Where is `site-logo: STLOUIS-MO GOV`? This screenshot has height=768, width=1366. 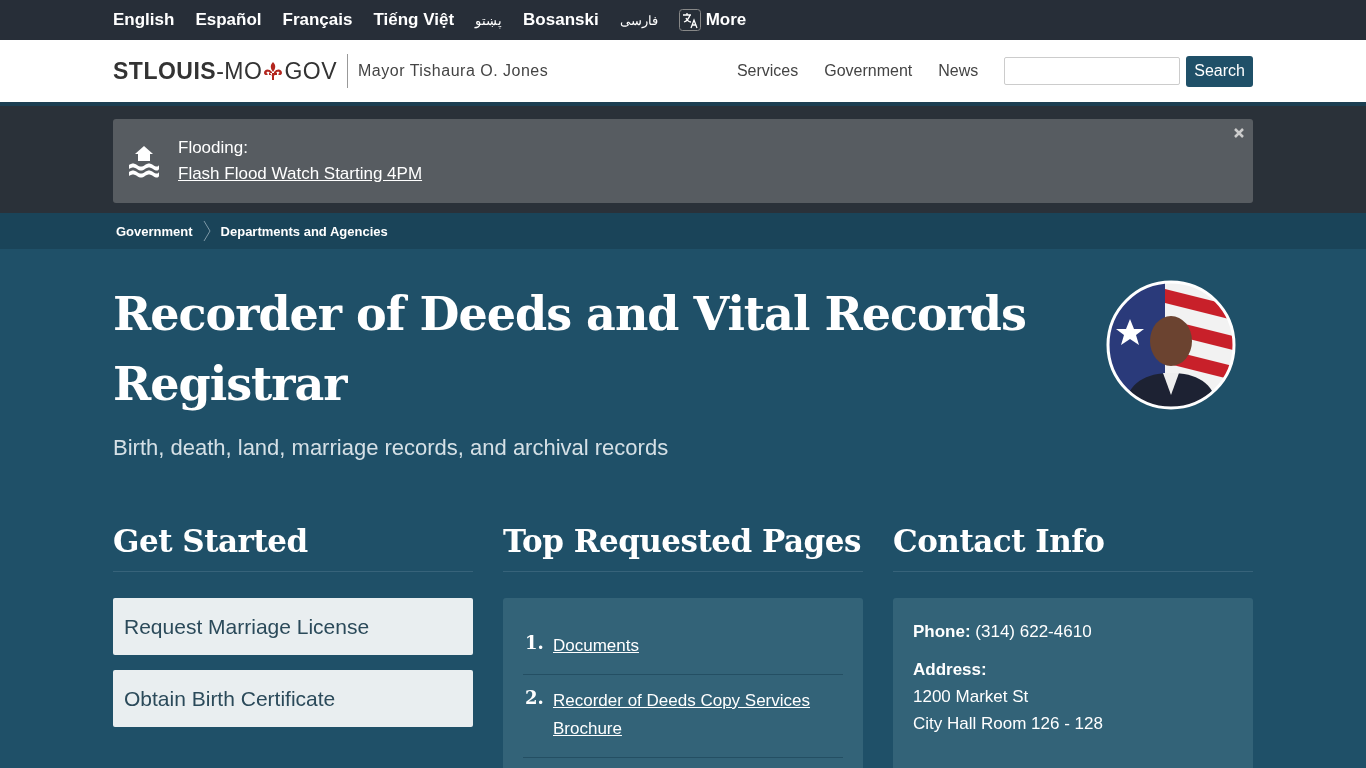
site-logo: STLOUIS-MO GOV is located at coordinates (230, 71).